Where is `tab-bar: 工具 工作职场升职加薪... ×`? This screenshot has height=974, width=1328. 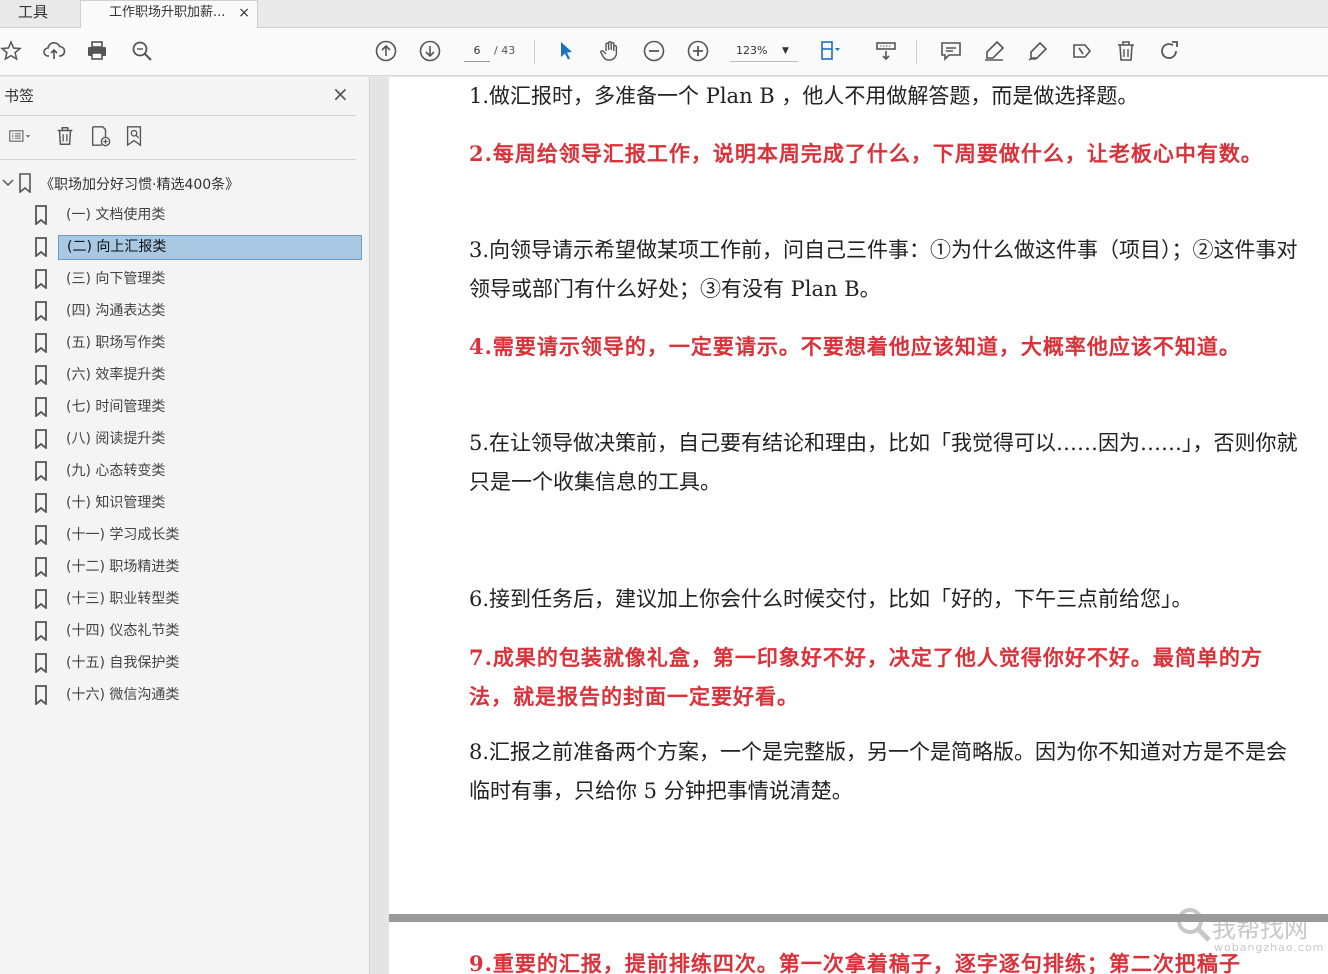
tab-bar: 工具 工作职场升职加薪... × is located at coordinates (664, 14).